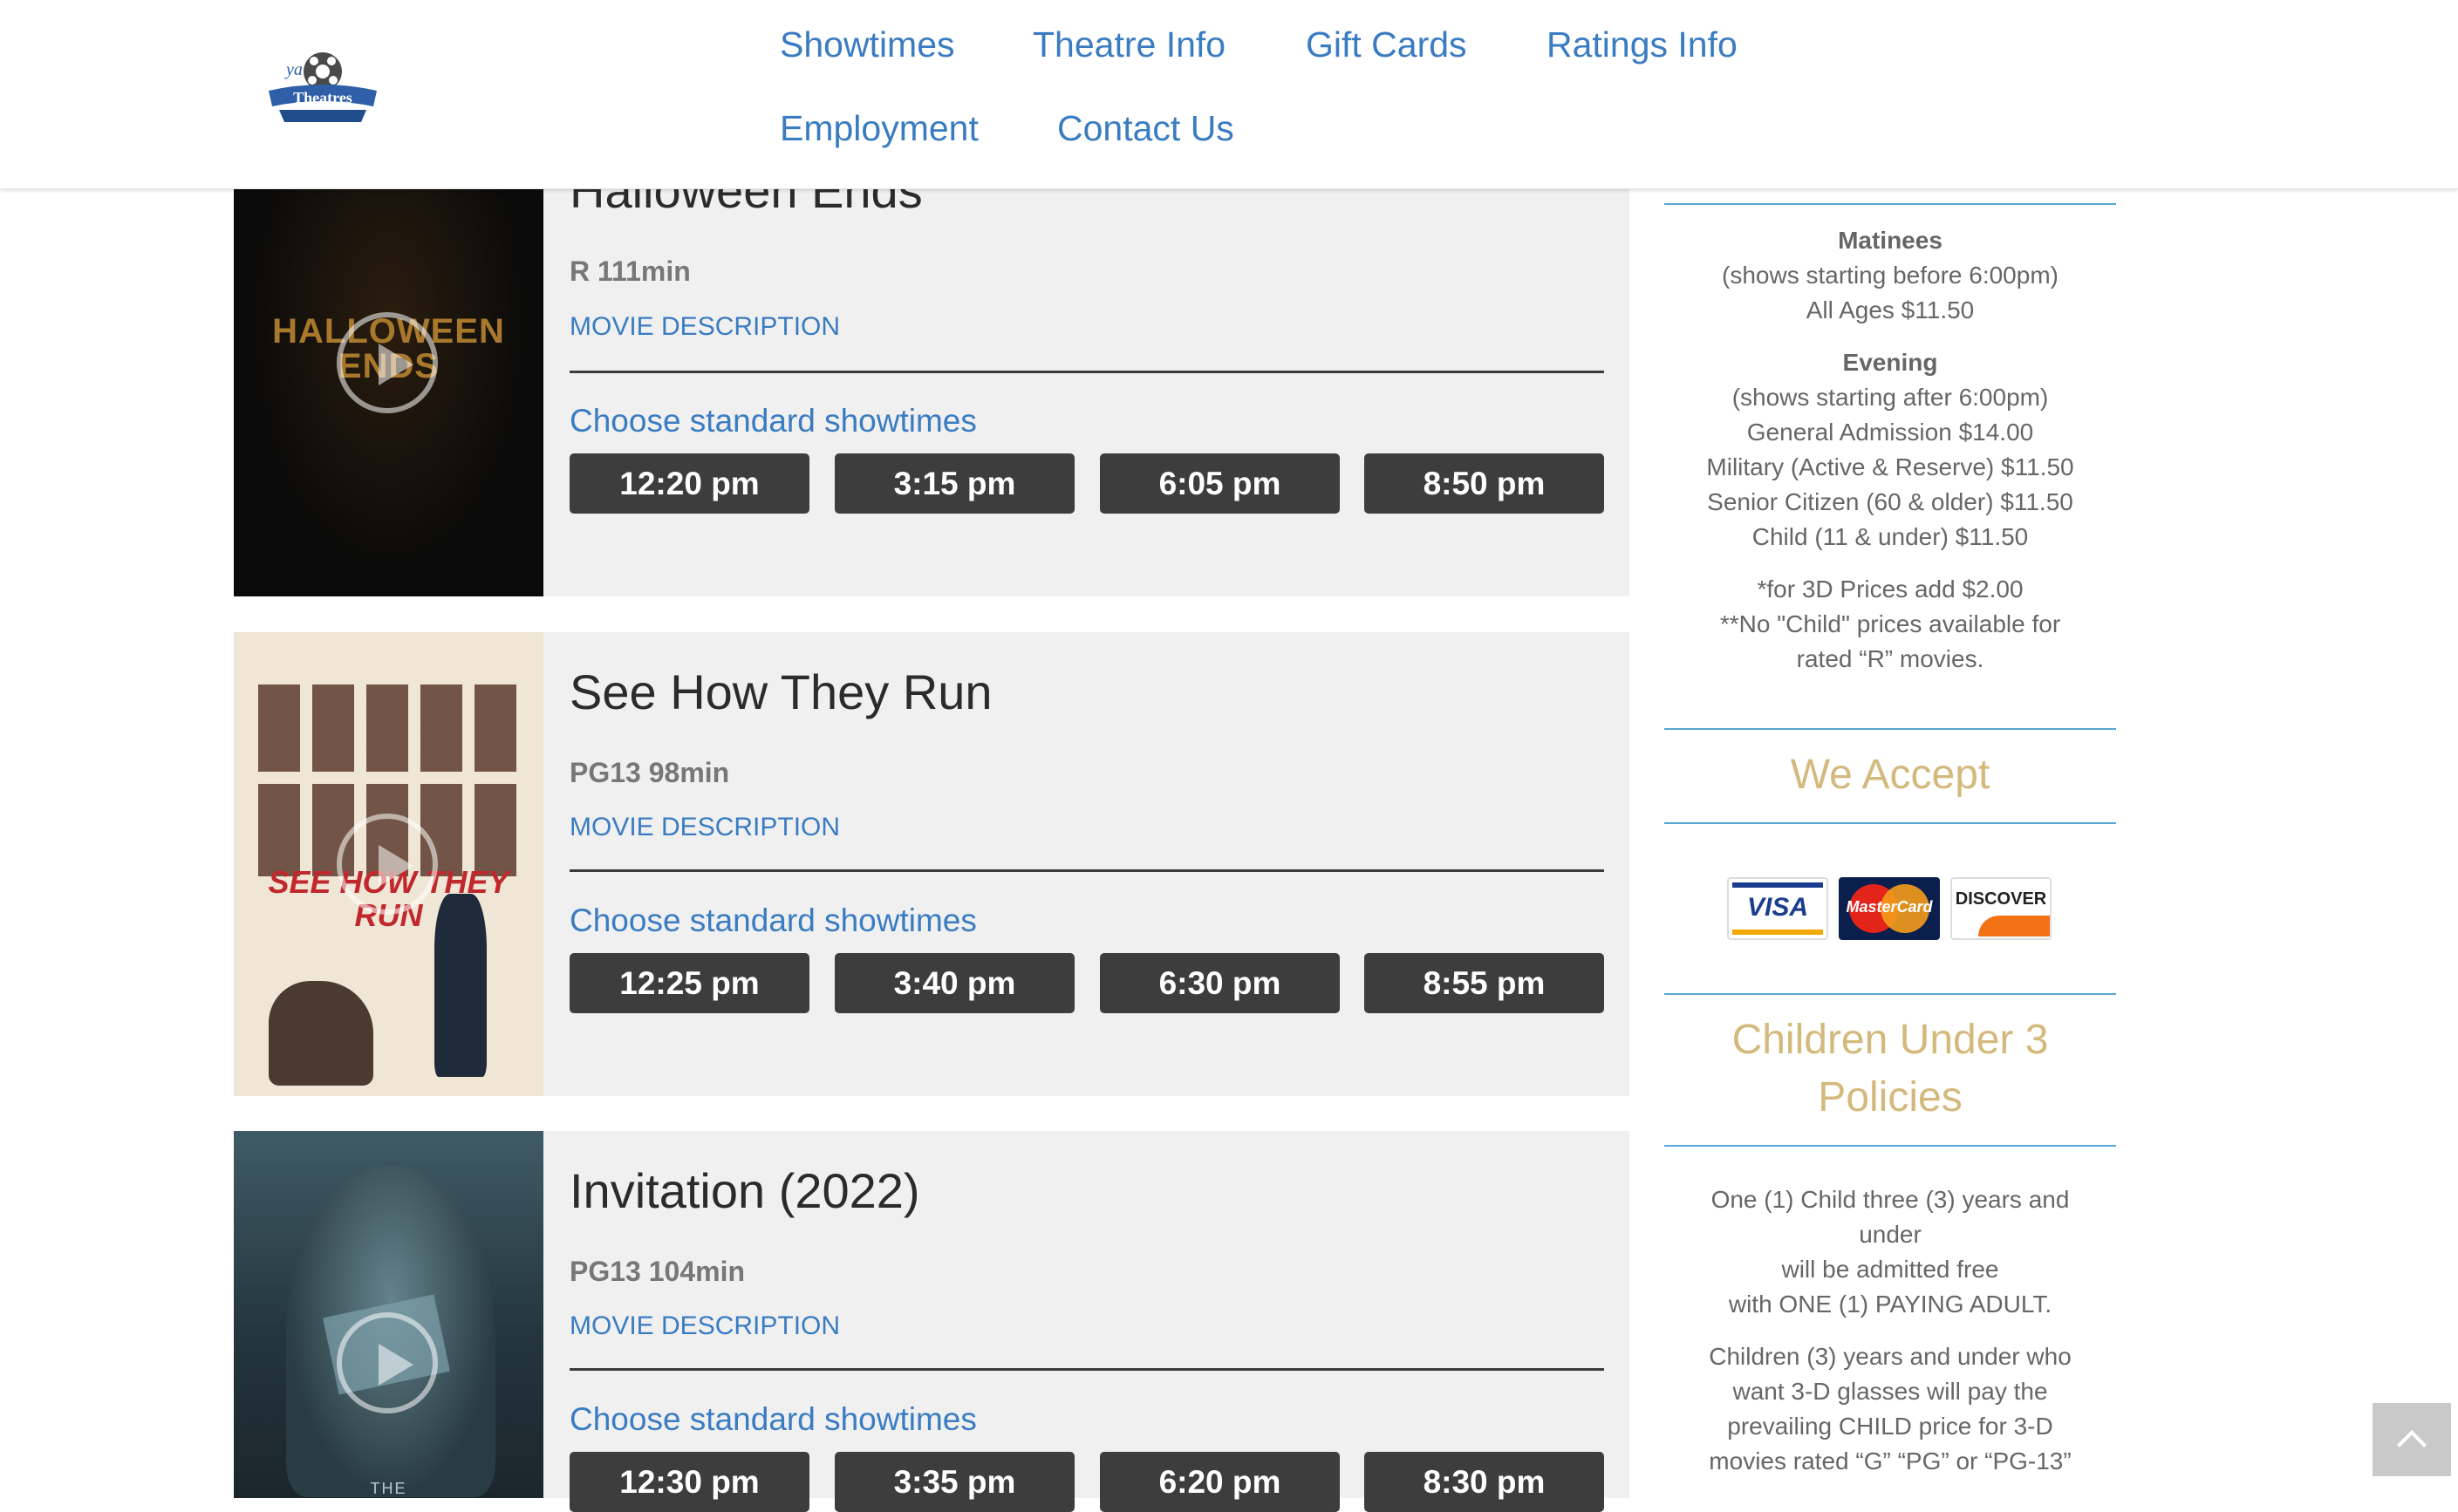  What do you see at coordinates (1890, 1426) in the screenshot?
I see `policy-line: prevailing CHILD price for 3-D` at bounding box center [1890, 1426].